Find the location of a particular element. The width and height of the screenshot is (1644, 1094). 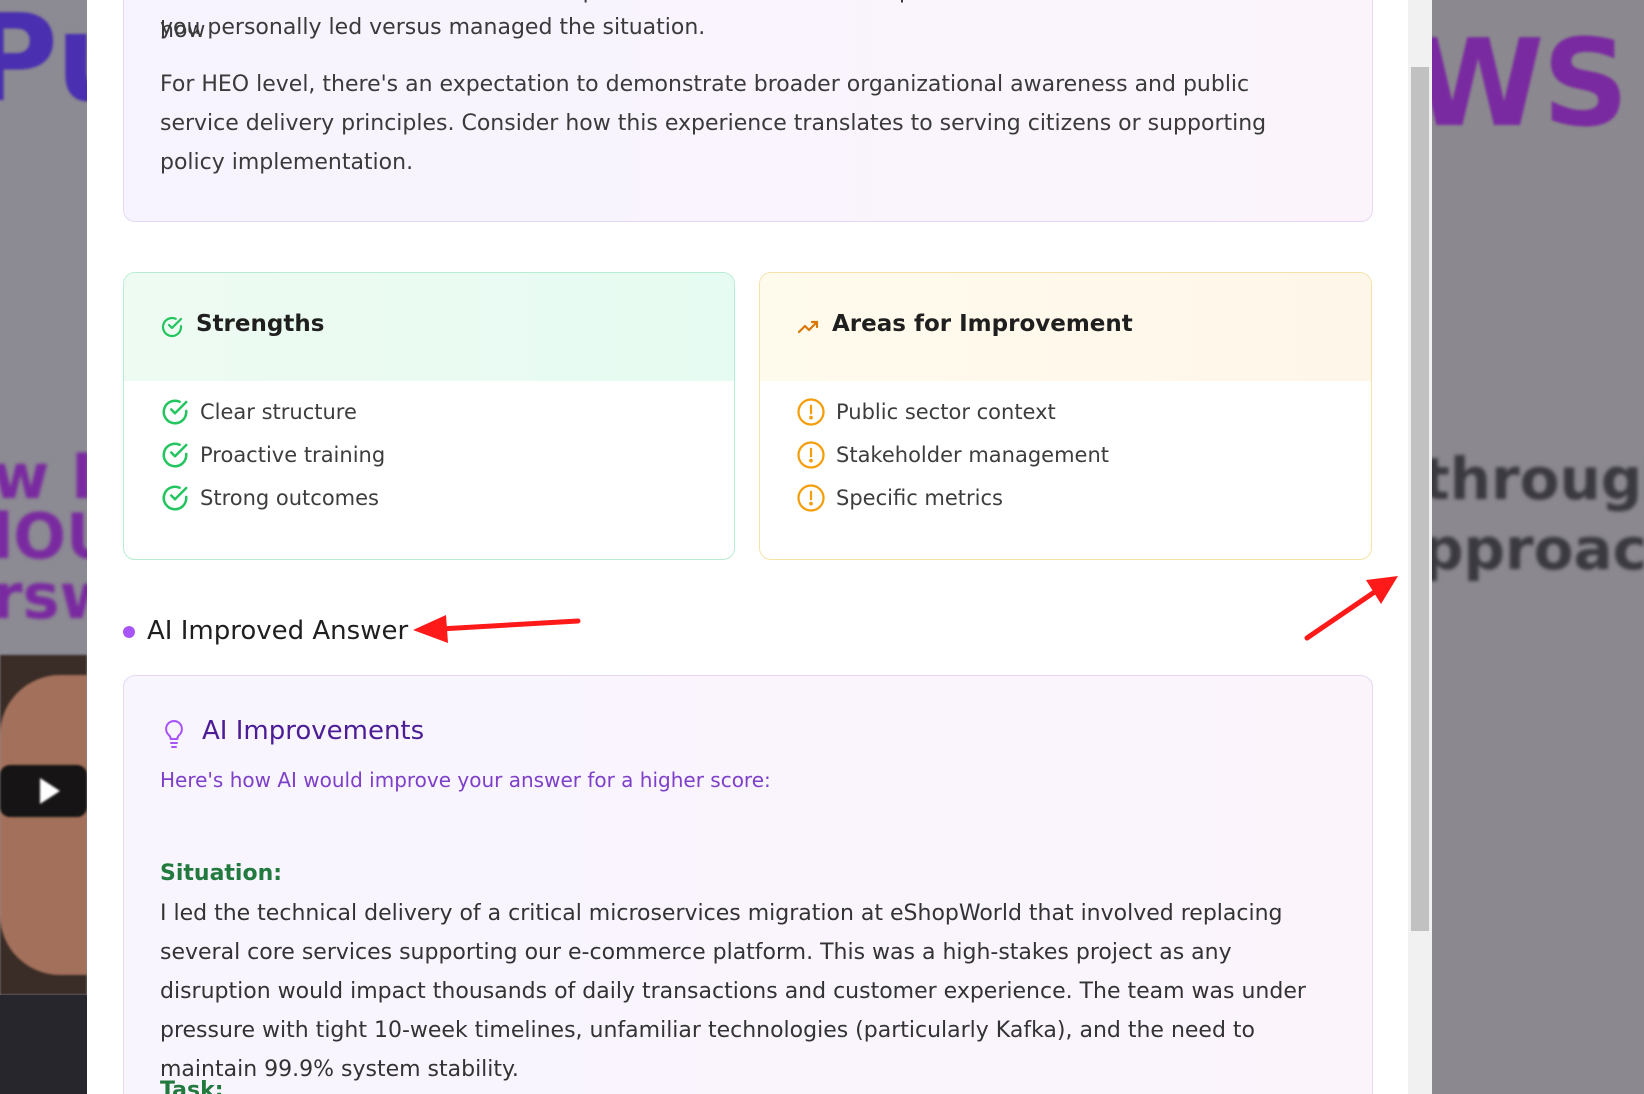

situation-label: Situation: is located at coordinates (221, 873).